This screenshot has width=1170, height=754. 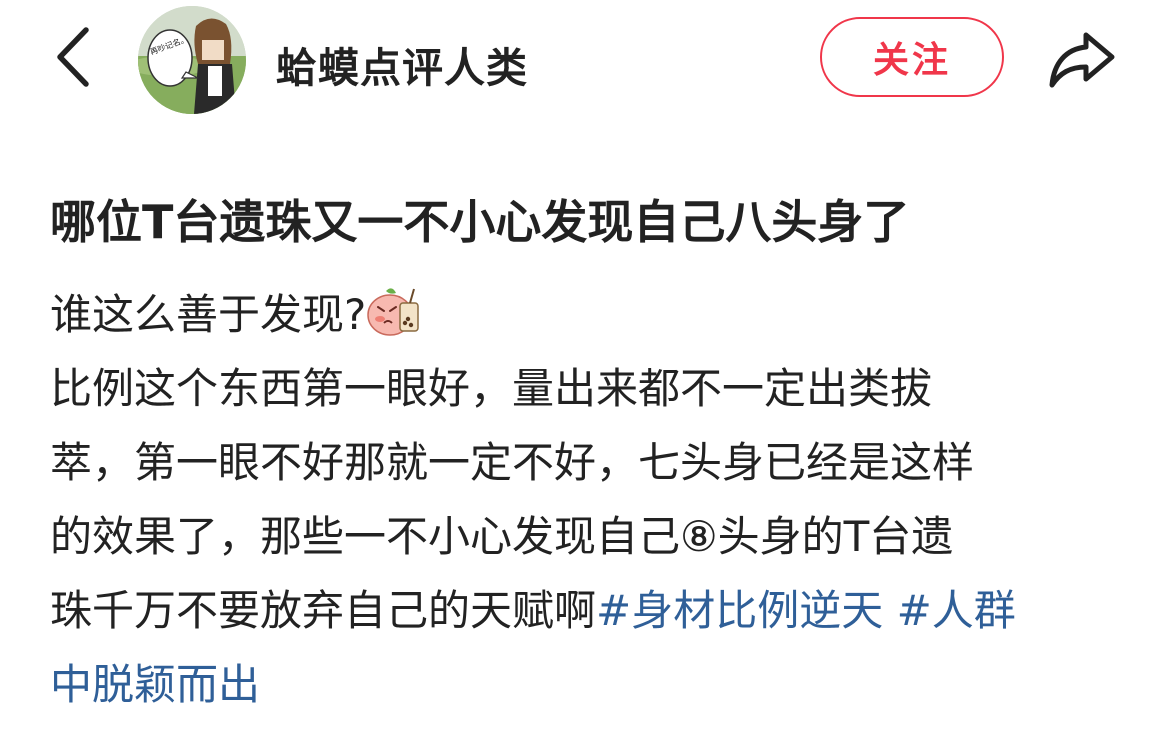 I want to click on post-line-3: 萃，第一眼不好那就一定不好，七头身已经是这样, so click(x=512, y=462).